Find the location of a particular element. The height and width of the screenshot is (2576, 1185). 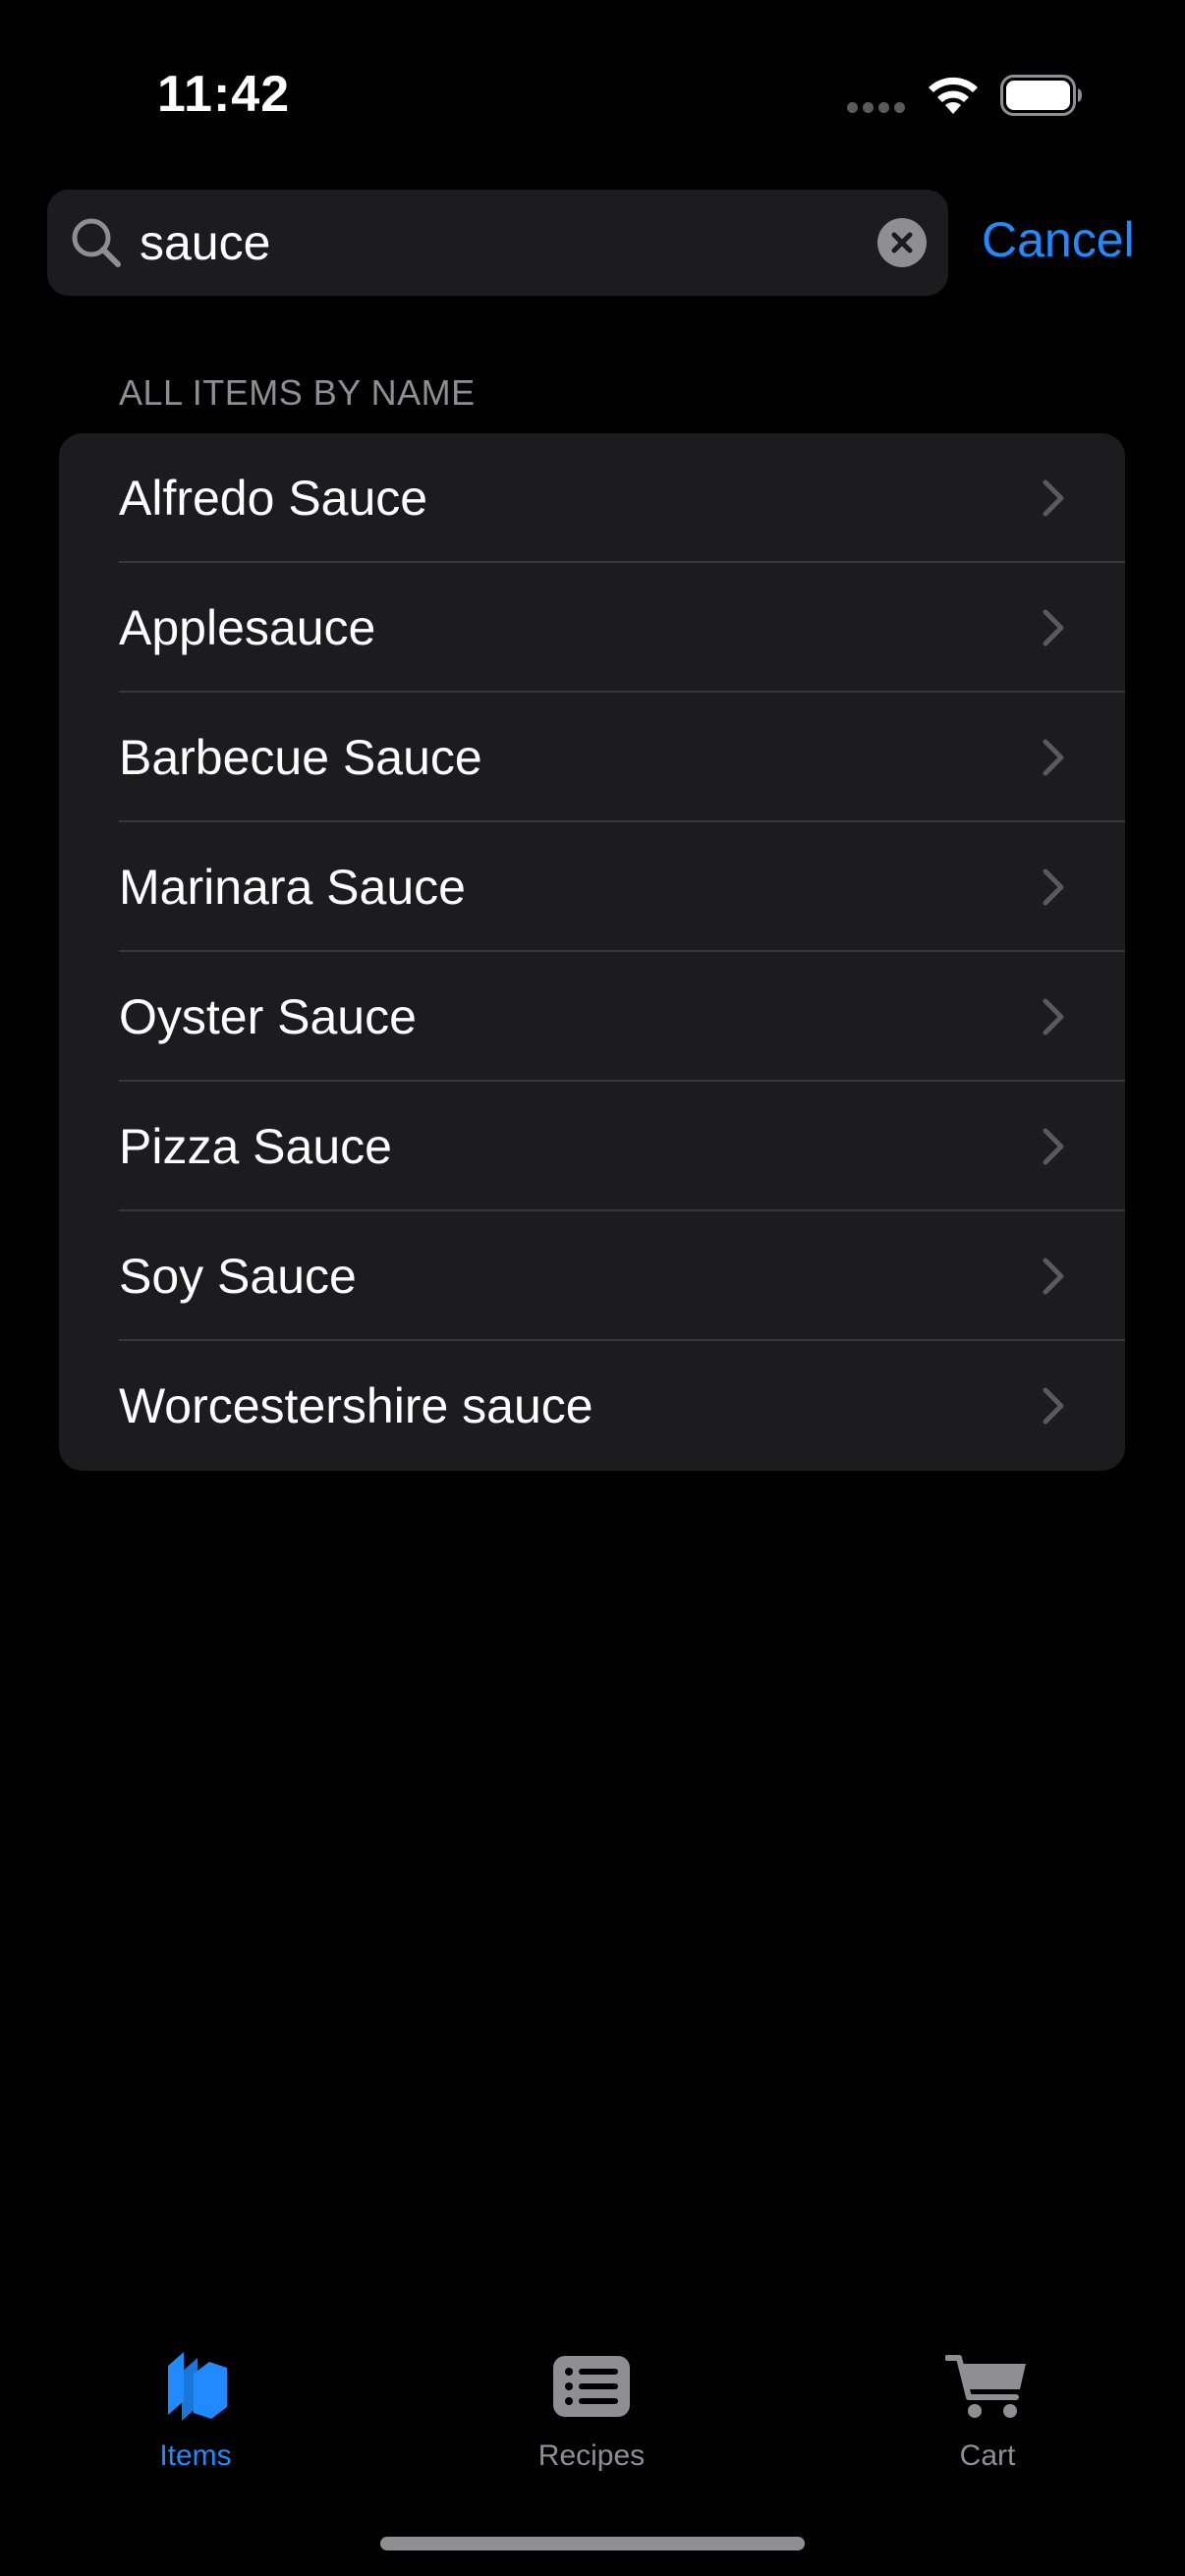

clear-search-button is located at coordinates (902, 242).